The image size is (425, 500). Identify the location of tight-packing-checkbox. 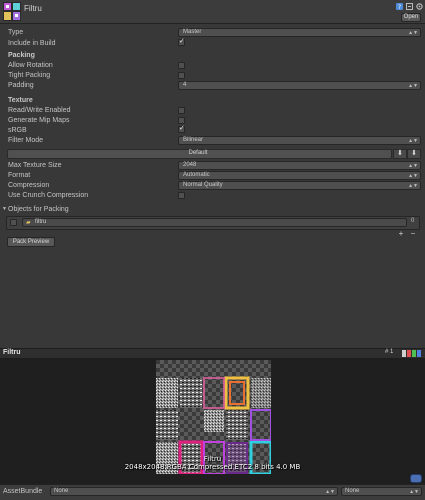
(181, 75).